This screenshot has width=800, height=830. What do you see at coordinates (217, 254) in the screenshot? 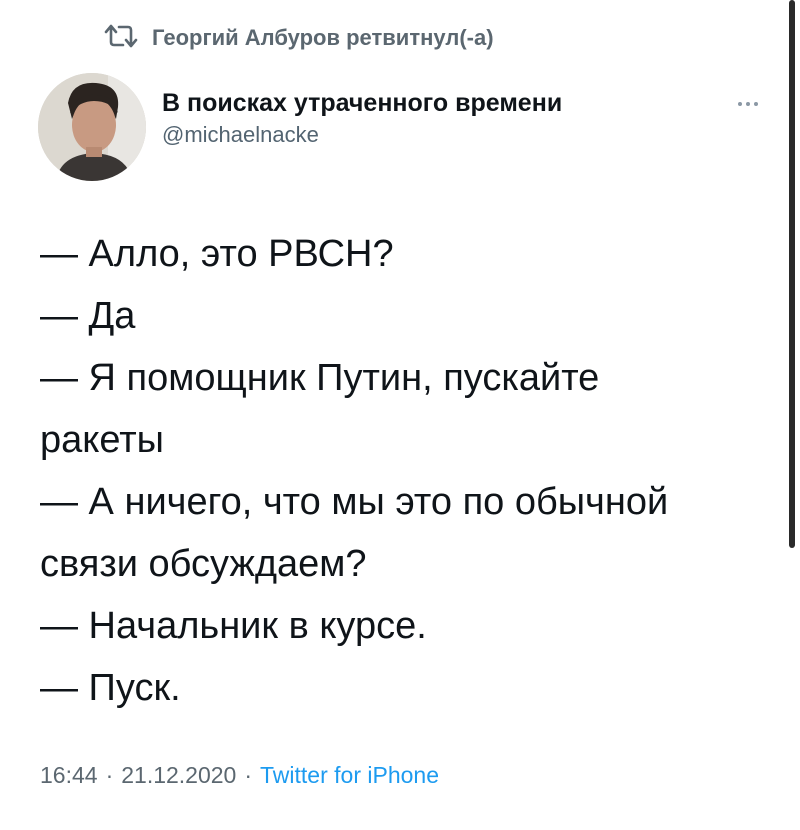
I see `tweet-line: — Алло, это РВСН?` at bounding box center [217, 254].